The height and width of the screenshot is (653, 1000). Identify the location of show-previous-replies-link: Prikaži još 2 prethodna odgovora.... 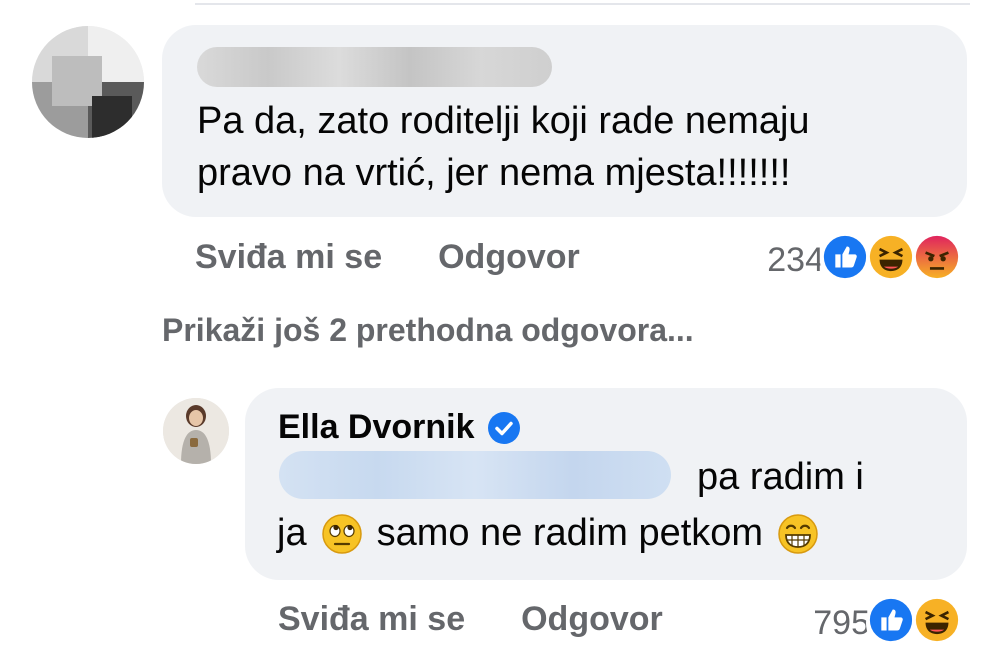
(428, 330).